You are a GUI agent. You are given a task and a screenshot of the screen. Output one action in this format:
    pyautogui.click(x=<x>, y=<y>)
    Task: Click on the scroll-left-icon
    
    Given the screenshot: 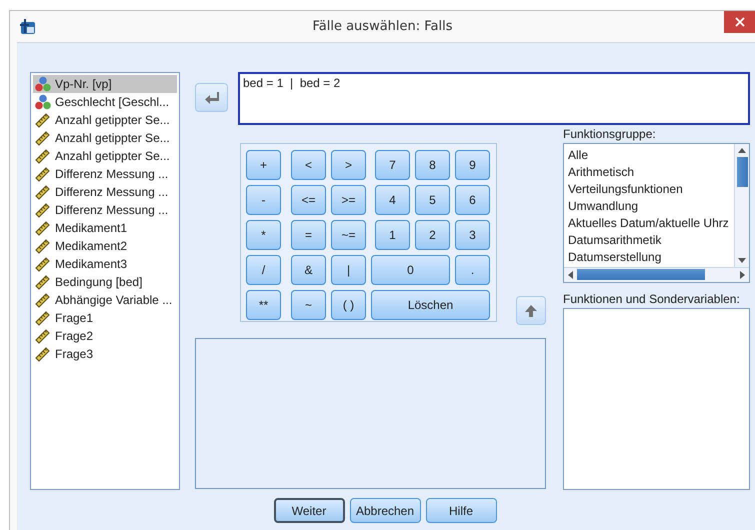 What is the action you would take?
    pyautogui.click(x=570, y=274)
    